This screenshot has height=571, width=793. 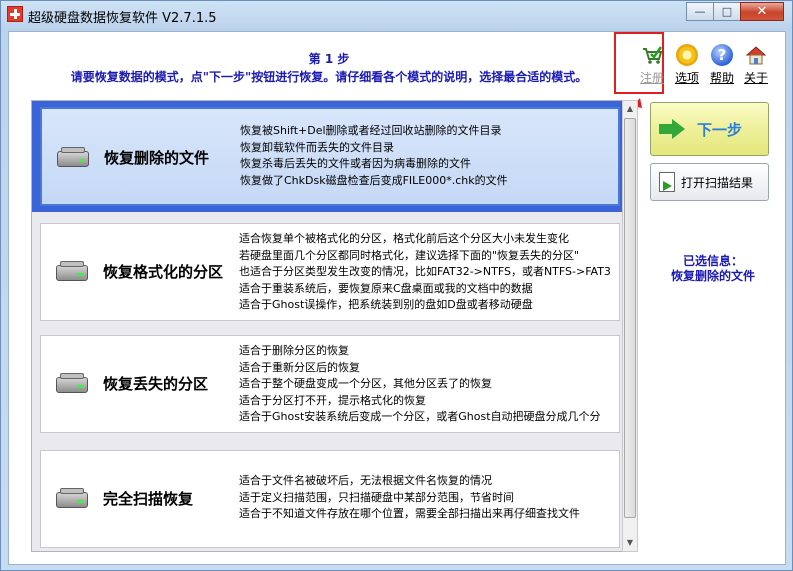 I want to click on home-icon, so click(x=756, y=55).